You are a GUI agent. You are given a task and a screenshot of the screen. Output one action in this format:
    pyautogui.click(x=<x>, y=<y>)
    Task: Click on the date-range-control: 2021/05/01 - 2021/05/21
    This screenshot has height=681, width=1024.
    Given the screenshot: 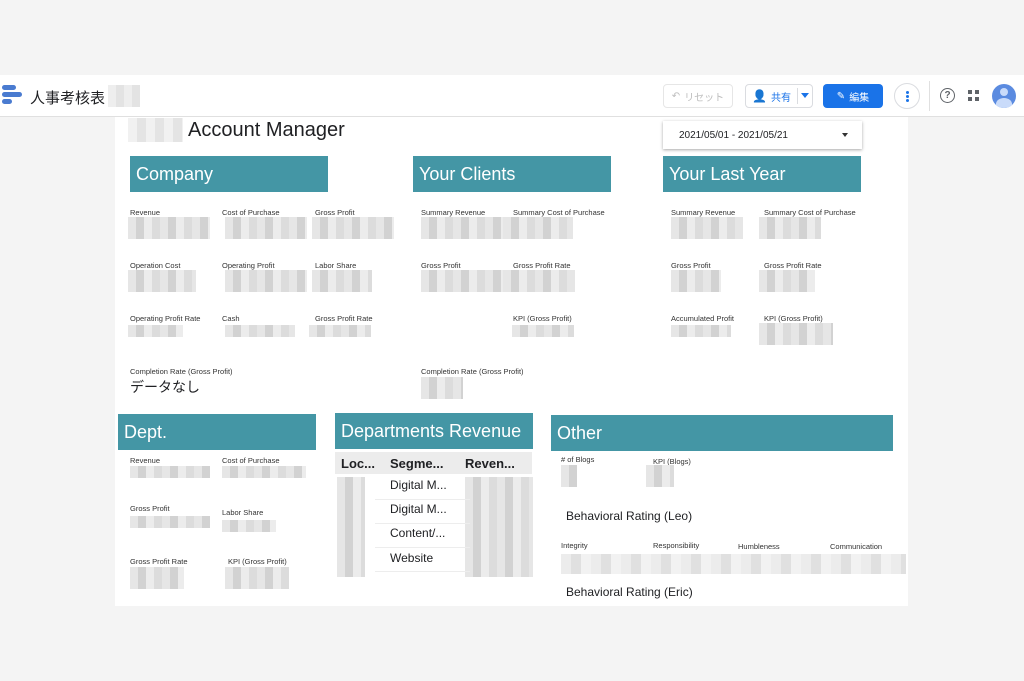 What is the action you would take?
    pyautogui.click(x=762, y=135)
    